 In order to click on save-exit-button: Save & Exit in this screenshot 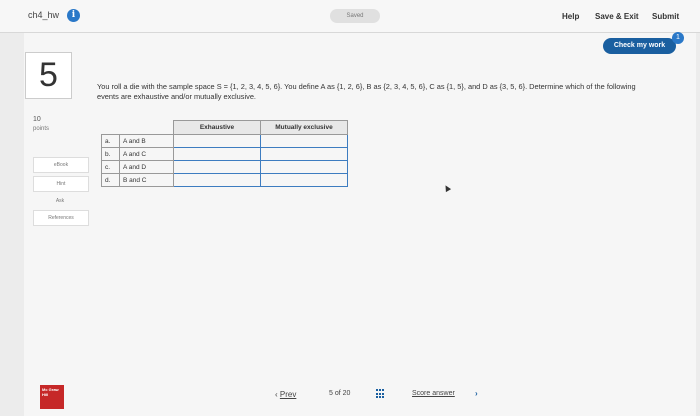, I will do `click(617, 16)`.